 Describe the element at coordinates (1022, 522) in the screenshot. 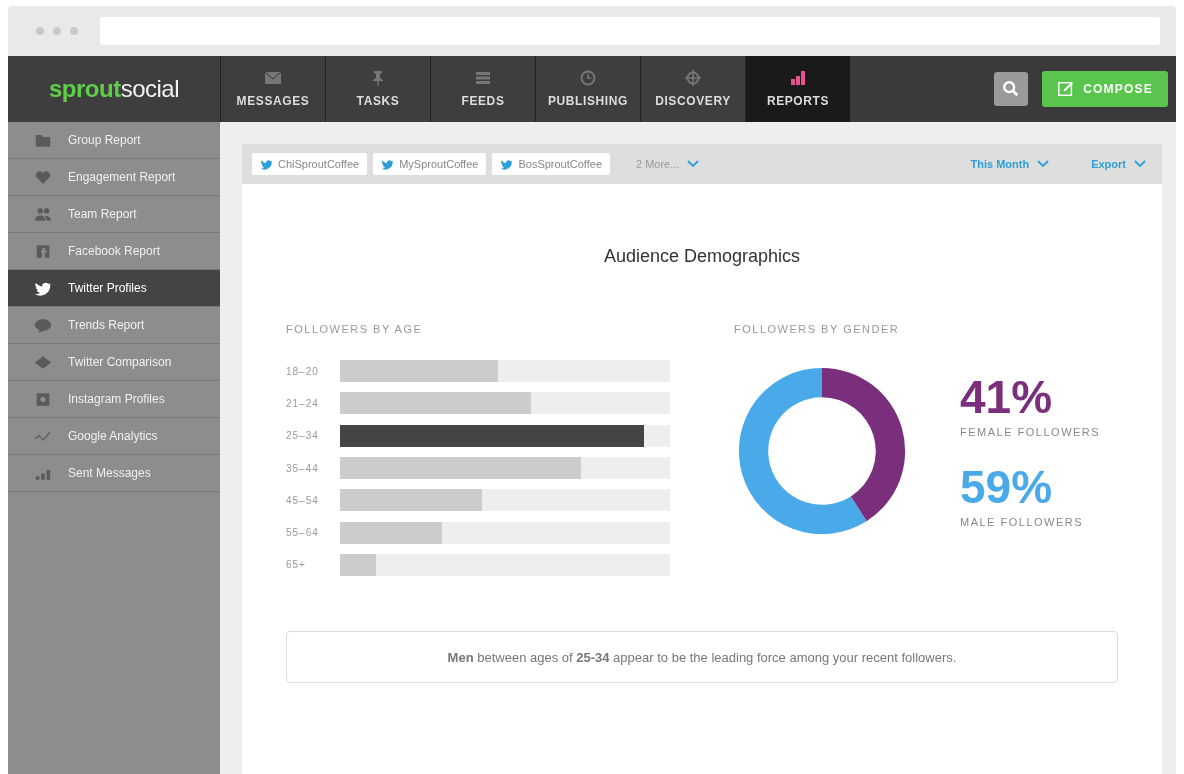

I see `legend-label: MALE FOLLOWERS` at that location.